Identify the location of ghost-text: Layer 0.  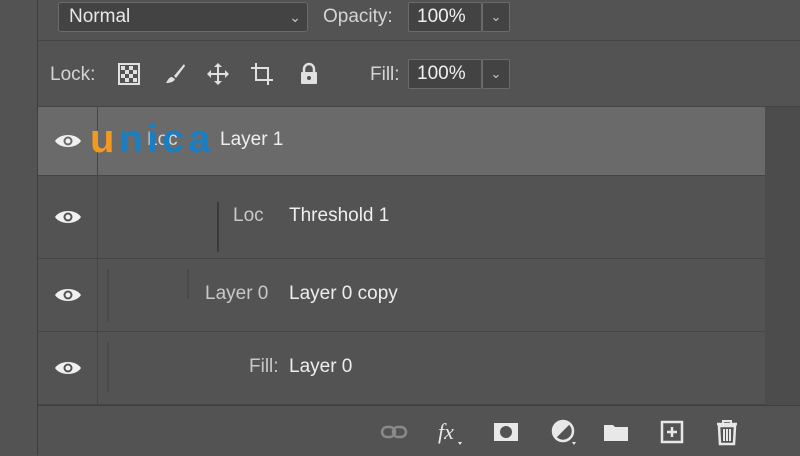
(237, 293).